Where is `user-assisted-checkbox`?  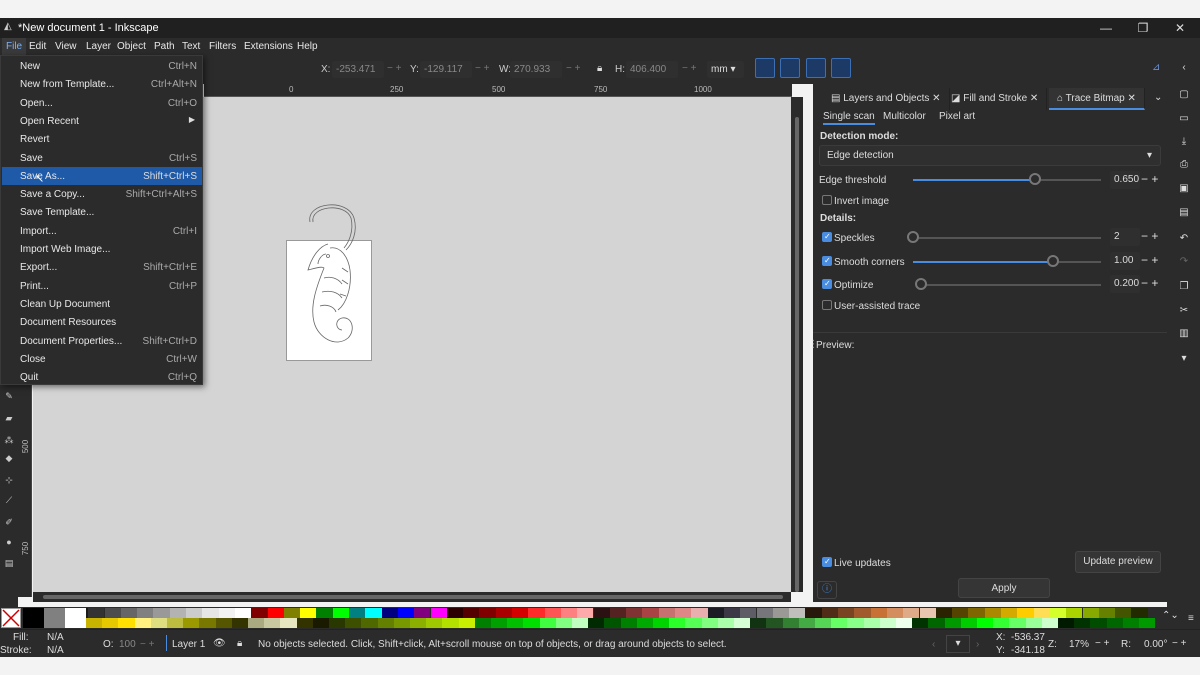 user-assisted-checkbox is located at coordinates (827, 305).